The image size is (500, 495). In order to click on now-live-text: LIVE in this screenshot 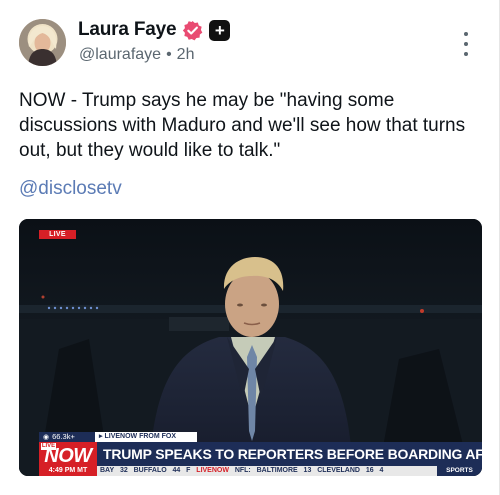, I will do `click(48, 446)`.